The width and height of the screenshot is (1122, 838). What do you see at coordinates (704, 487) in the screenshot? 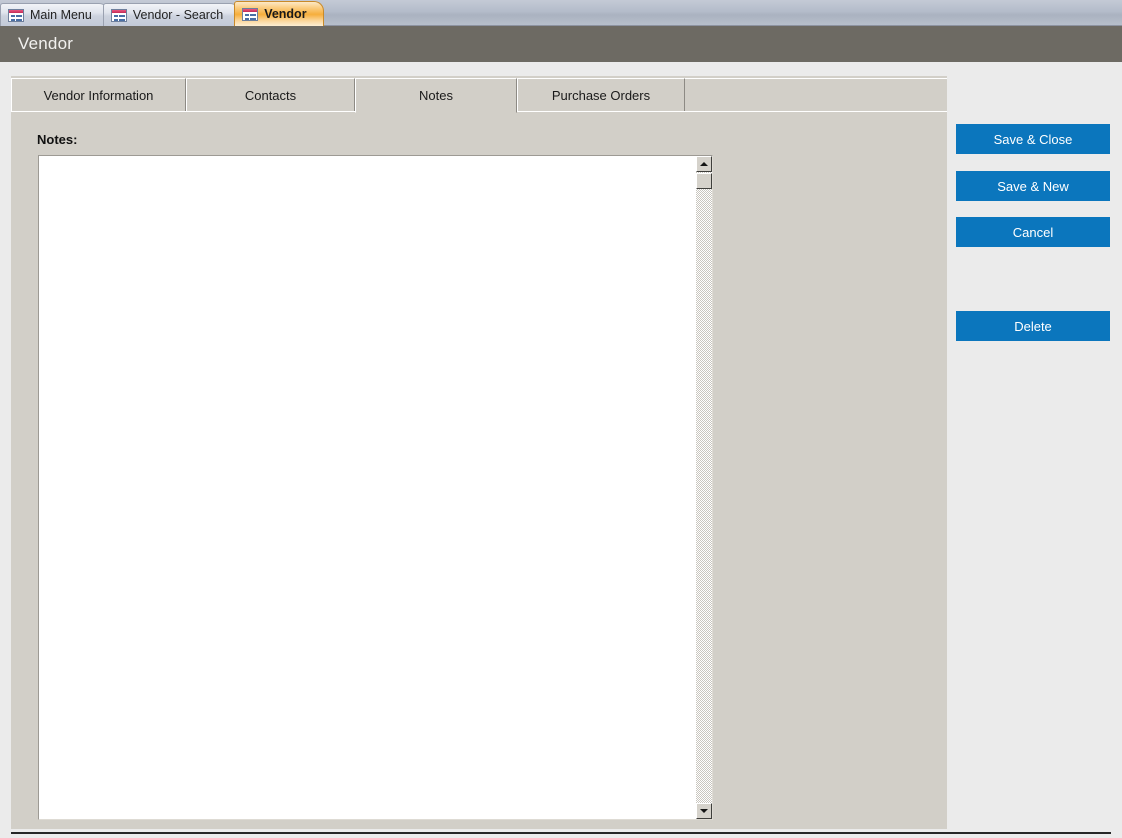
I see `notes-scrollbar` at bounding box center [704, 487].